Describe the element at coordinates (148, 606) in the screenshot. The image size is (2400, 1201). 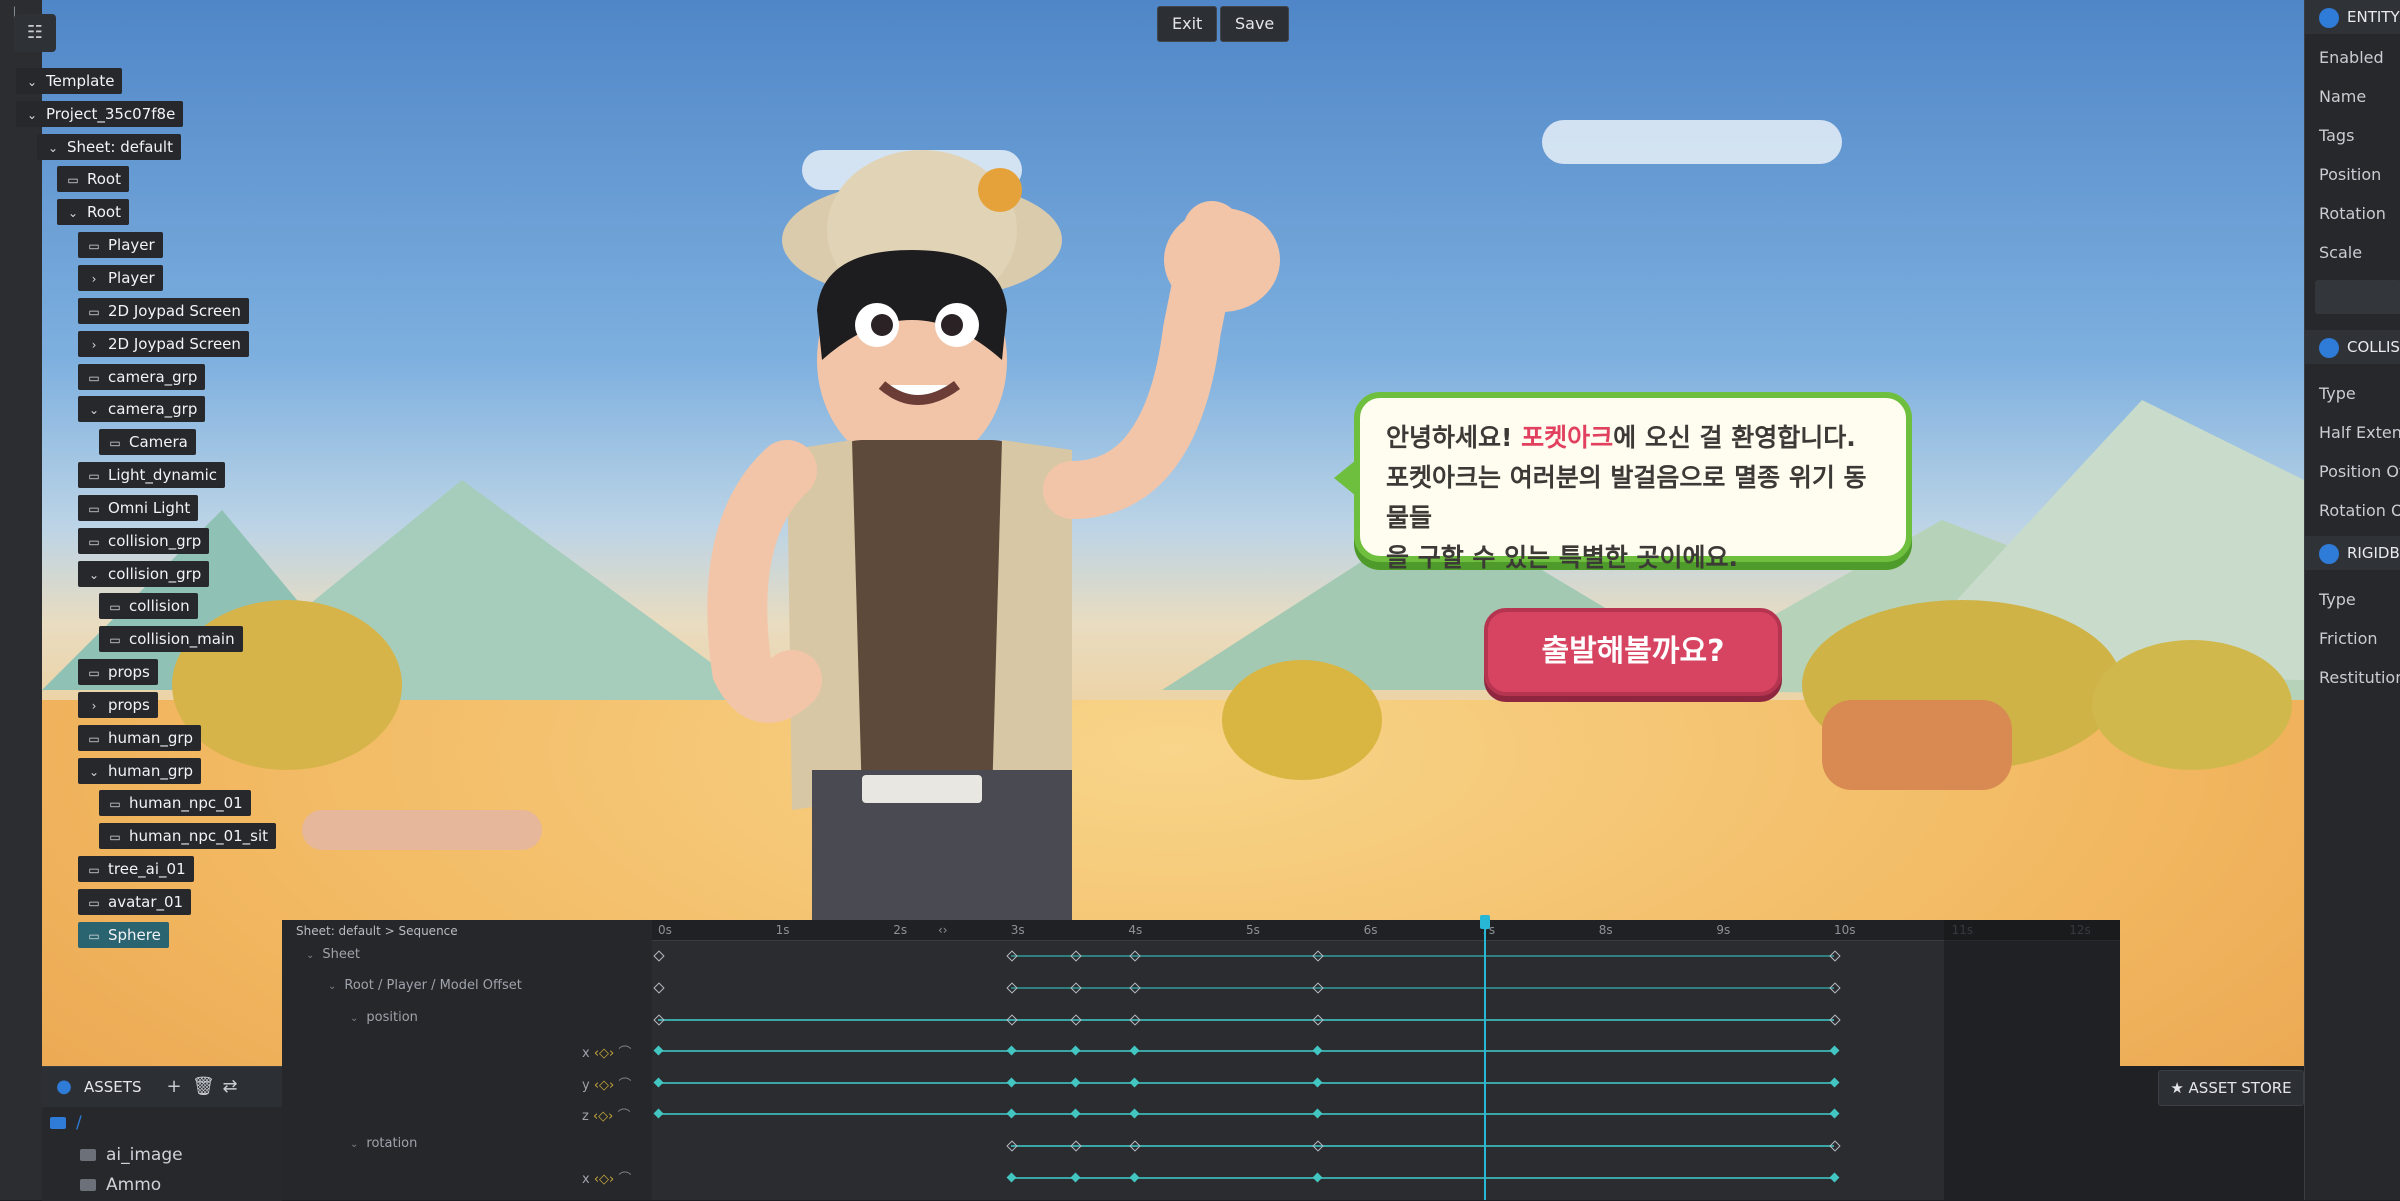
I see `tree-node: ▭ collision` at that location.